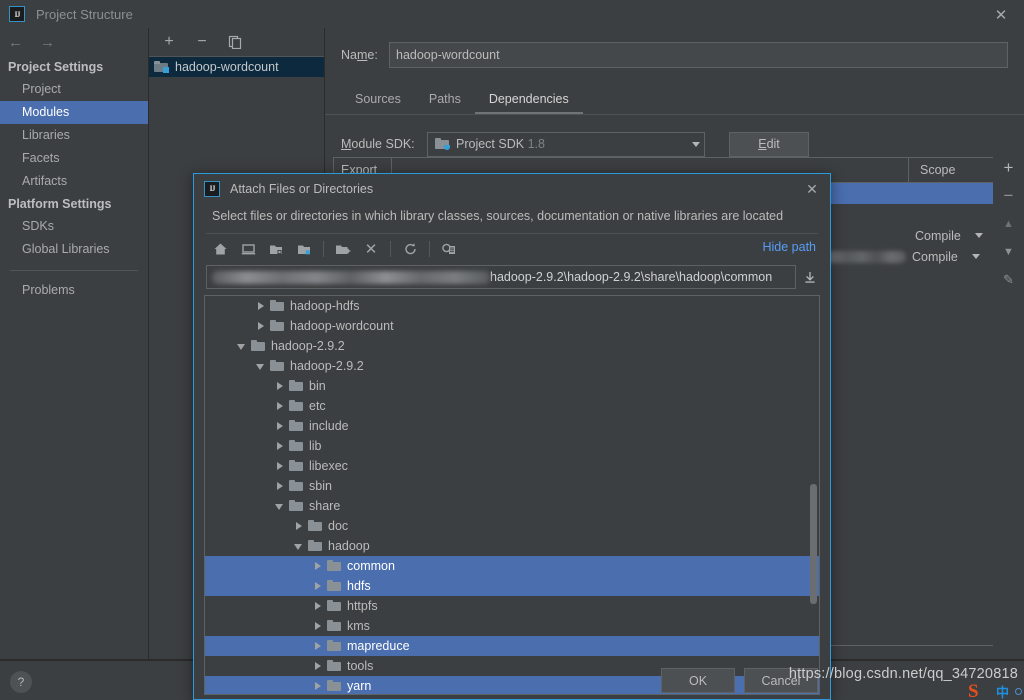  I want to click on dialog-logo-icon: IJ, so click(212, 188).